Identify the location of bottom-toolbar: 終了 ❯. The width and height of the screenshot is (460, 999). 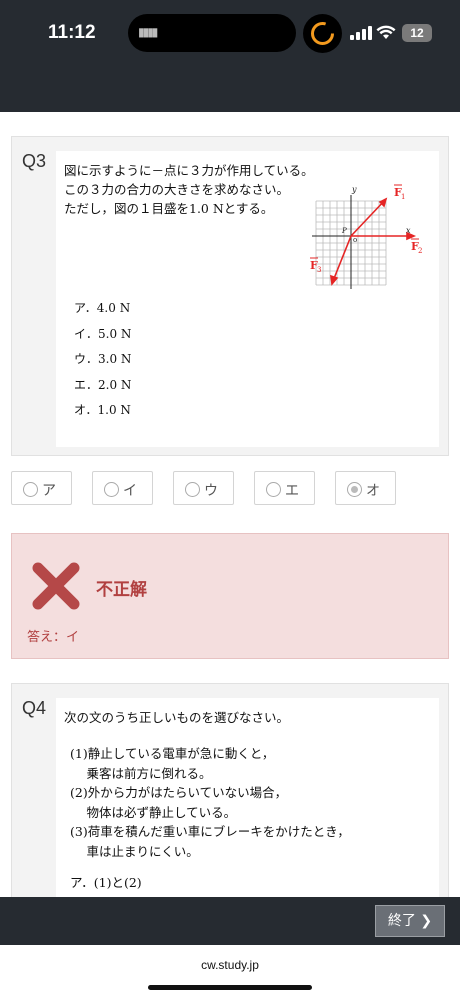
(230, 921).